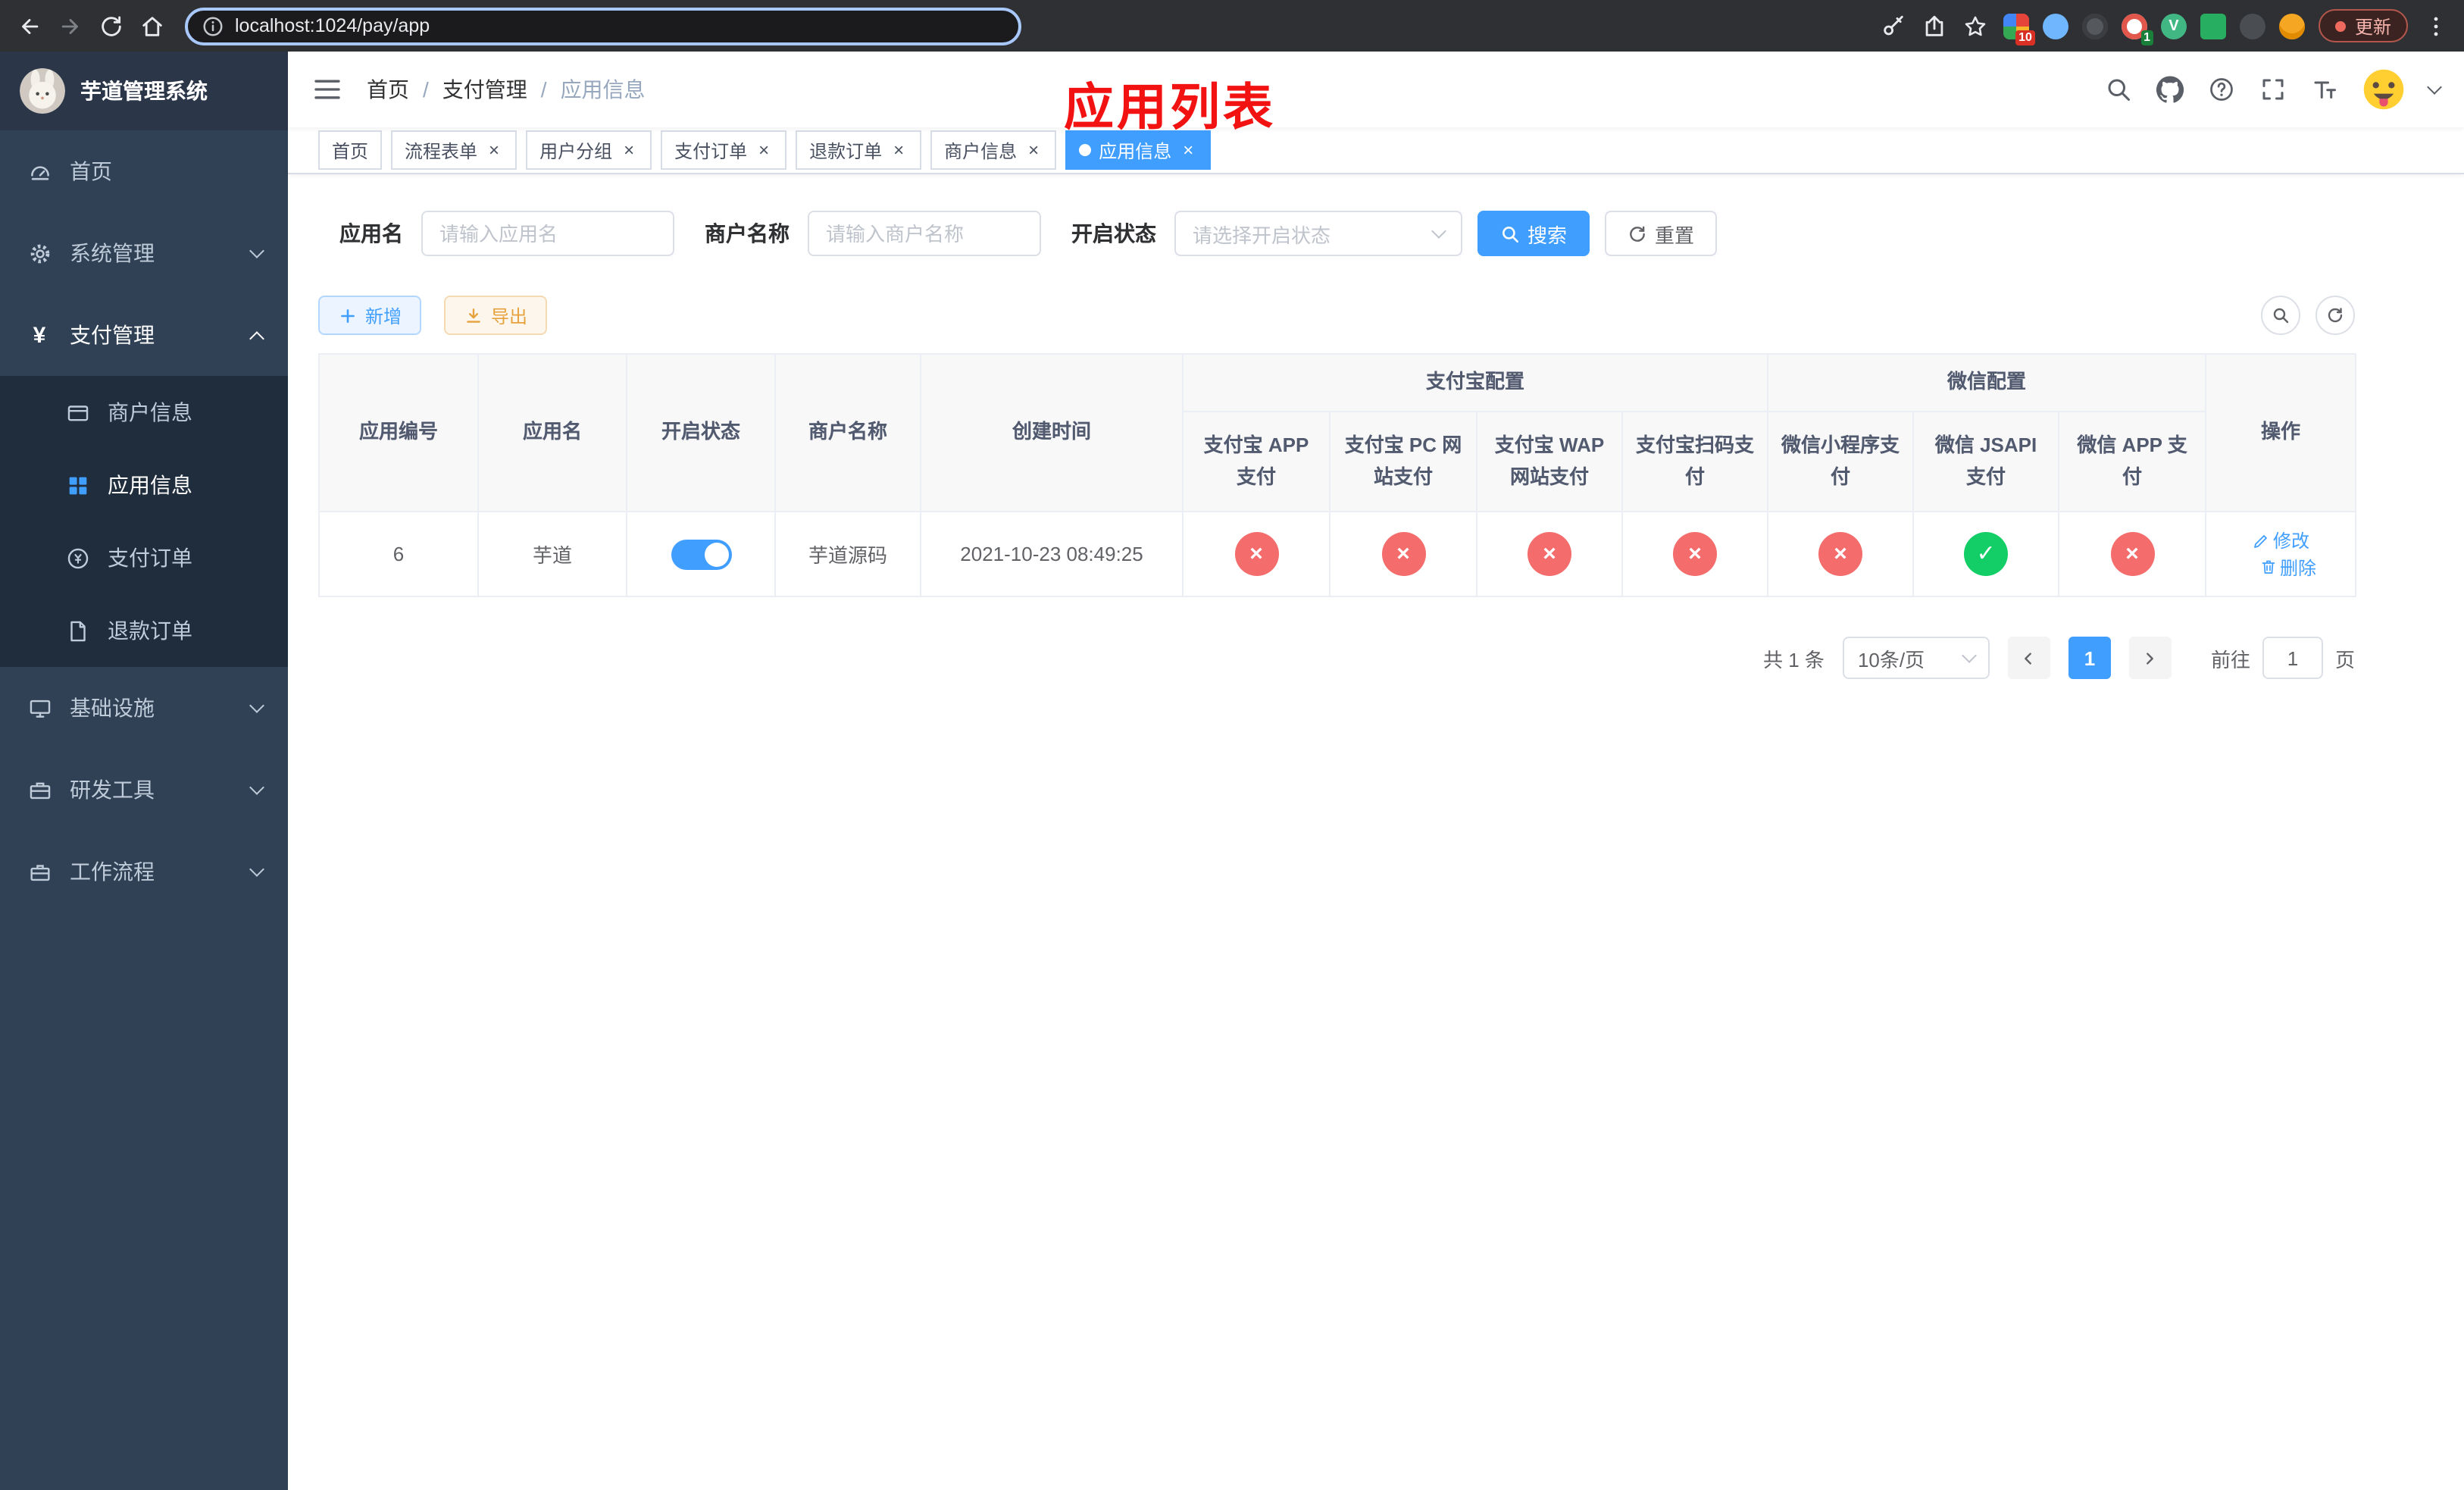 This screenshot has width=2464, height=1490. What do you see at coordinates (2230, 659) in the screenshot?
I see `goto-label: 前往` at bounding box center [2230, 659].